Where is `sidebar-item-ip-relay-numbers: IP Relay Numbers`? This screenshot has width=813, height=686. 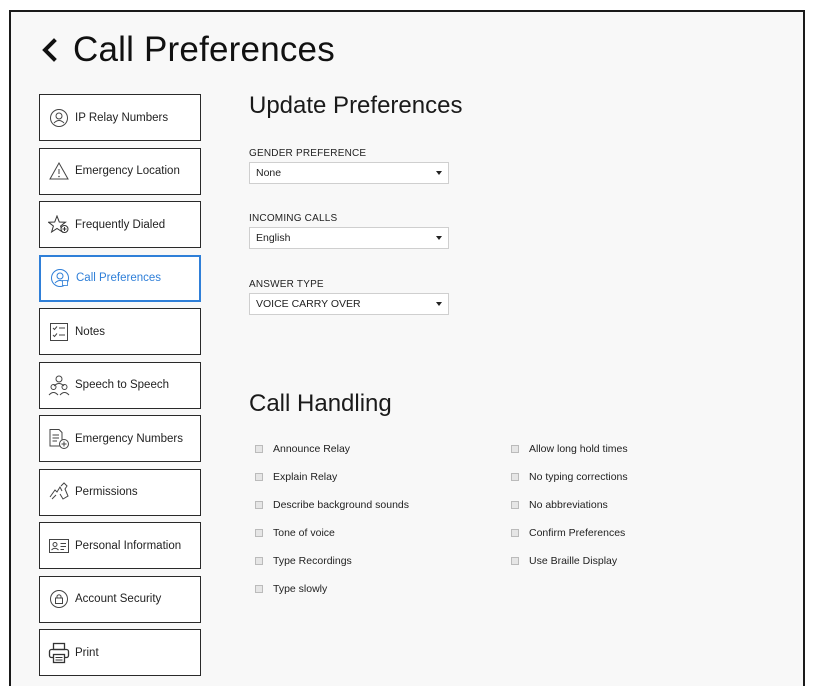 sidebar-item-ip-relay-numbers: IP Relay Numbers is located at coordinates (120, 117).